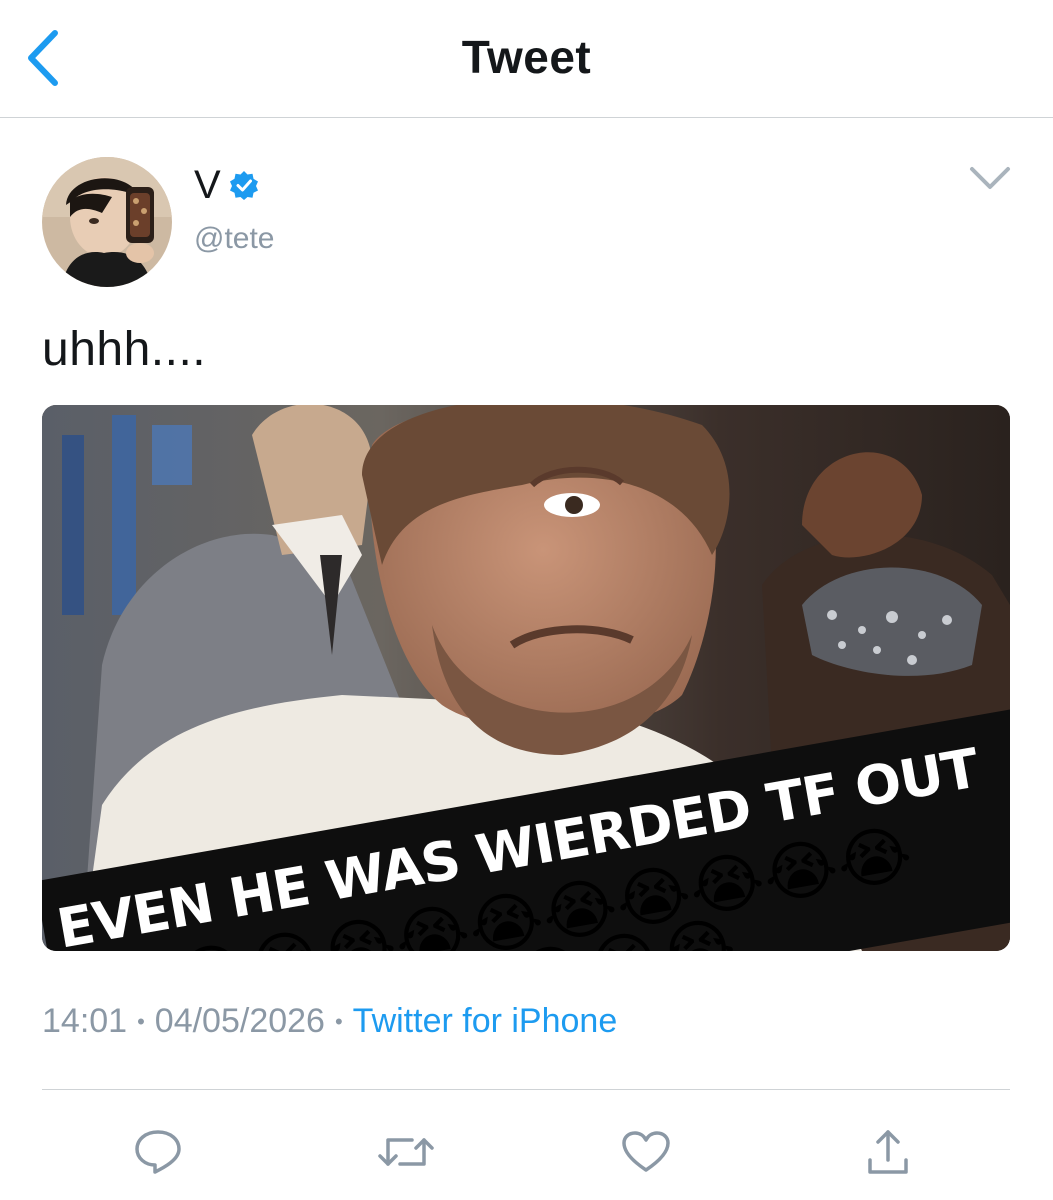 The image size is (1053, 1200). I want to click on reply-icon, so click(158, 1152).